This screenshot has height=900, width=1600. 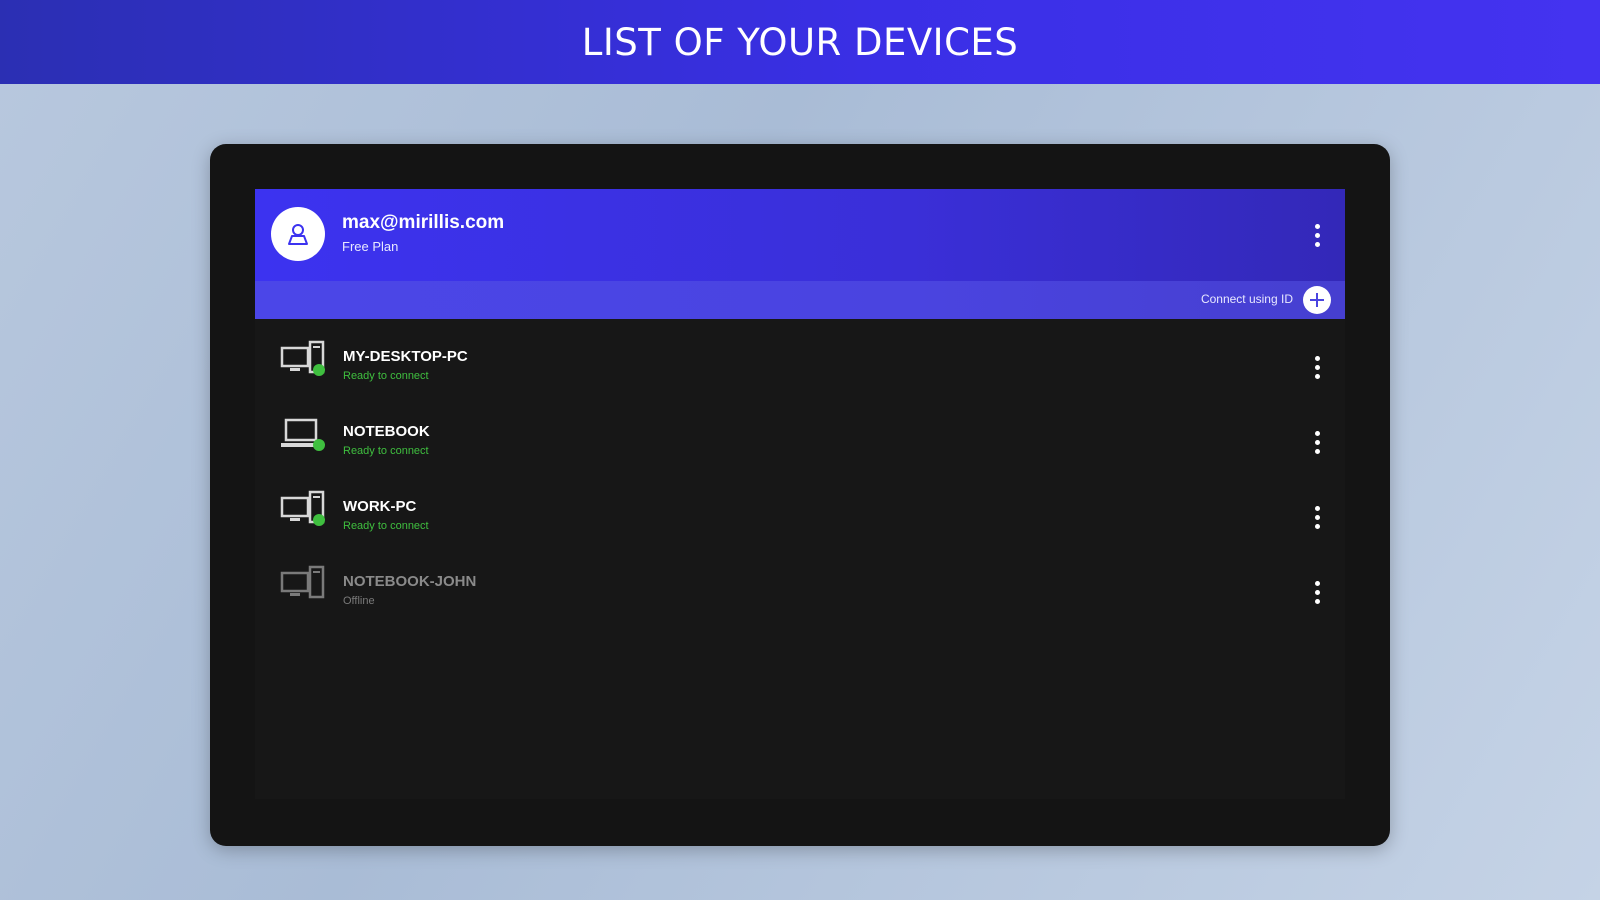 What do you see at coordinates (405, 356) in the screenshot?
I see `device-name: MY-DESKTOP-PC` at bounding box center [405, 356].